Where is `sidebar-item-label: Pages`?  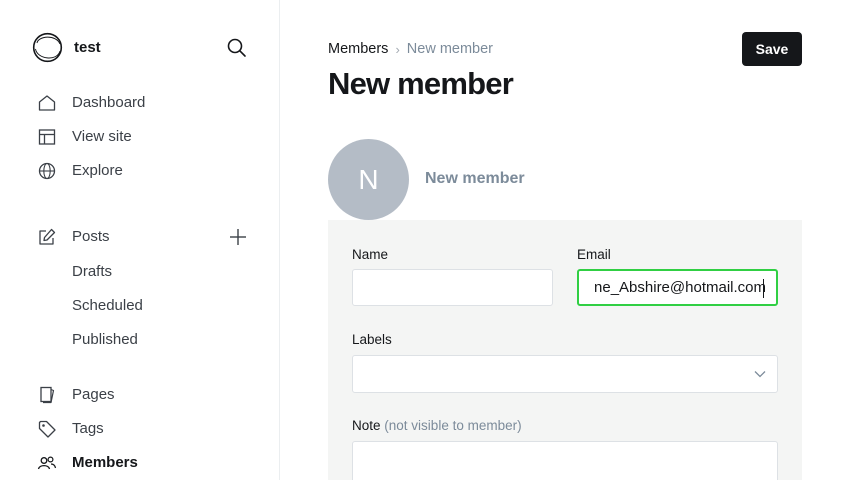 sidebar-item-label: Pages is located at coordinates (93, 394).